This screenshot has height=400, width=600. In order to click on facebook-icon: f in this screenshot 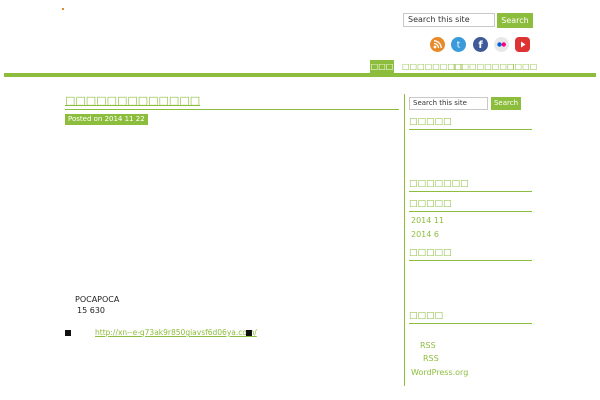, I will do `click(480, 44)`.